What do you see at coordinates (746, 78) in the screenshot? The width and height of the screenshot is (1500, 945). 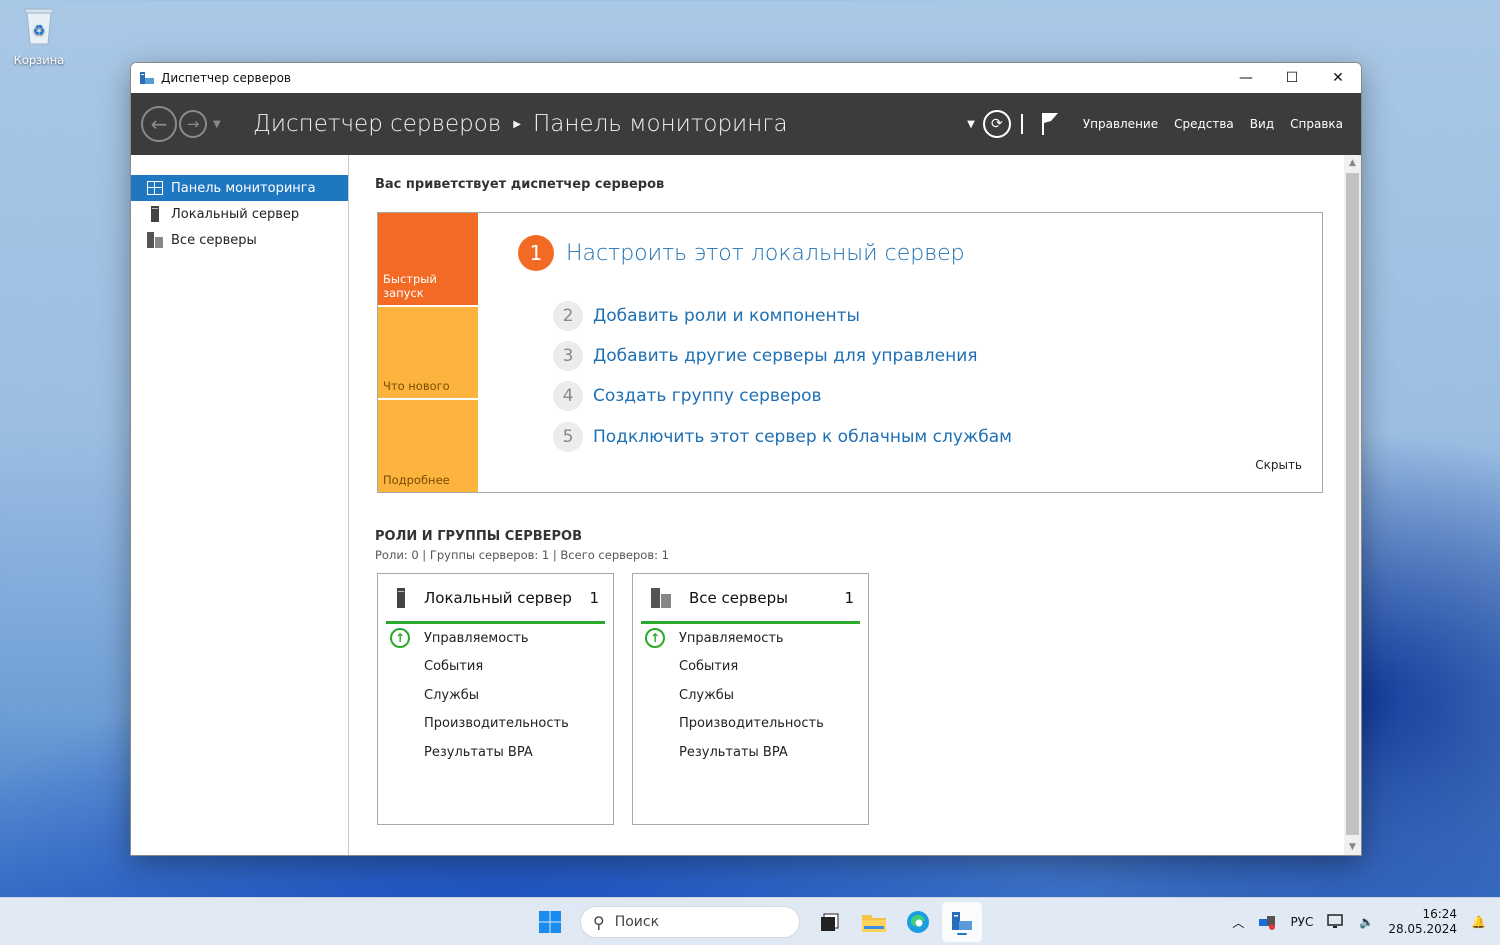 I see `title-bar: Диспетчер серверов — ☐ ✕` at bounding box center [746, 78].